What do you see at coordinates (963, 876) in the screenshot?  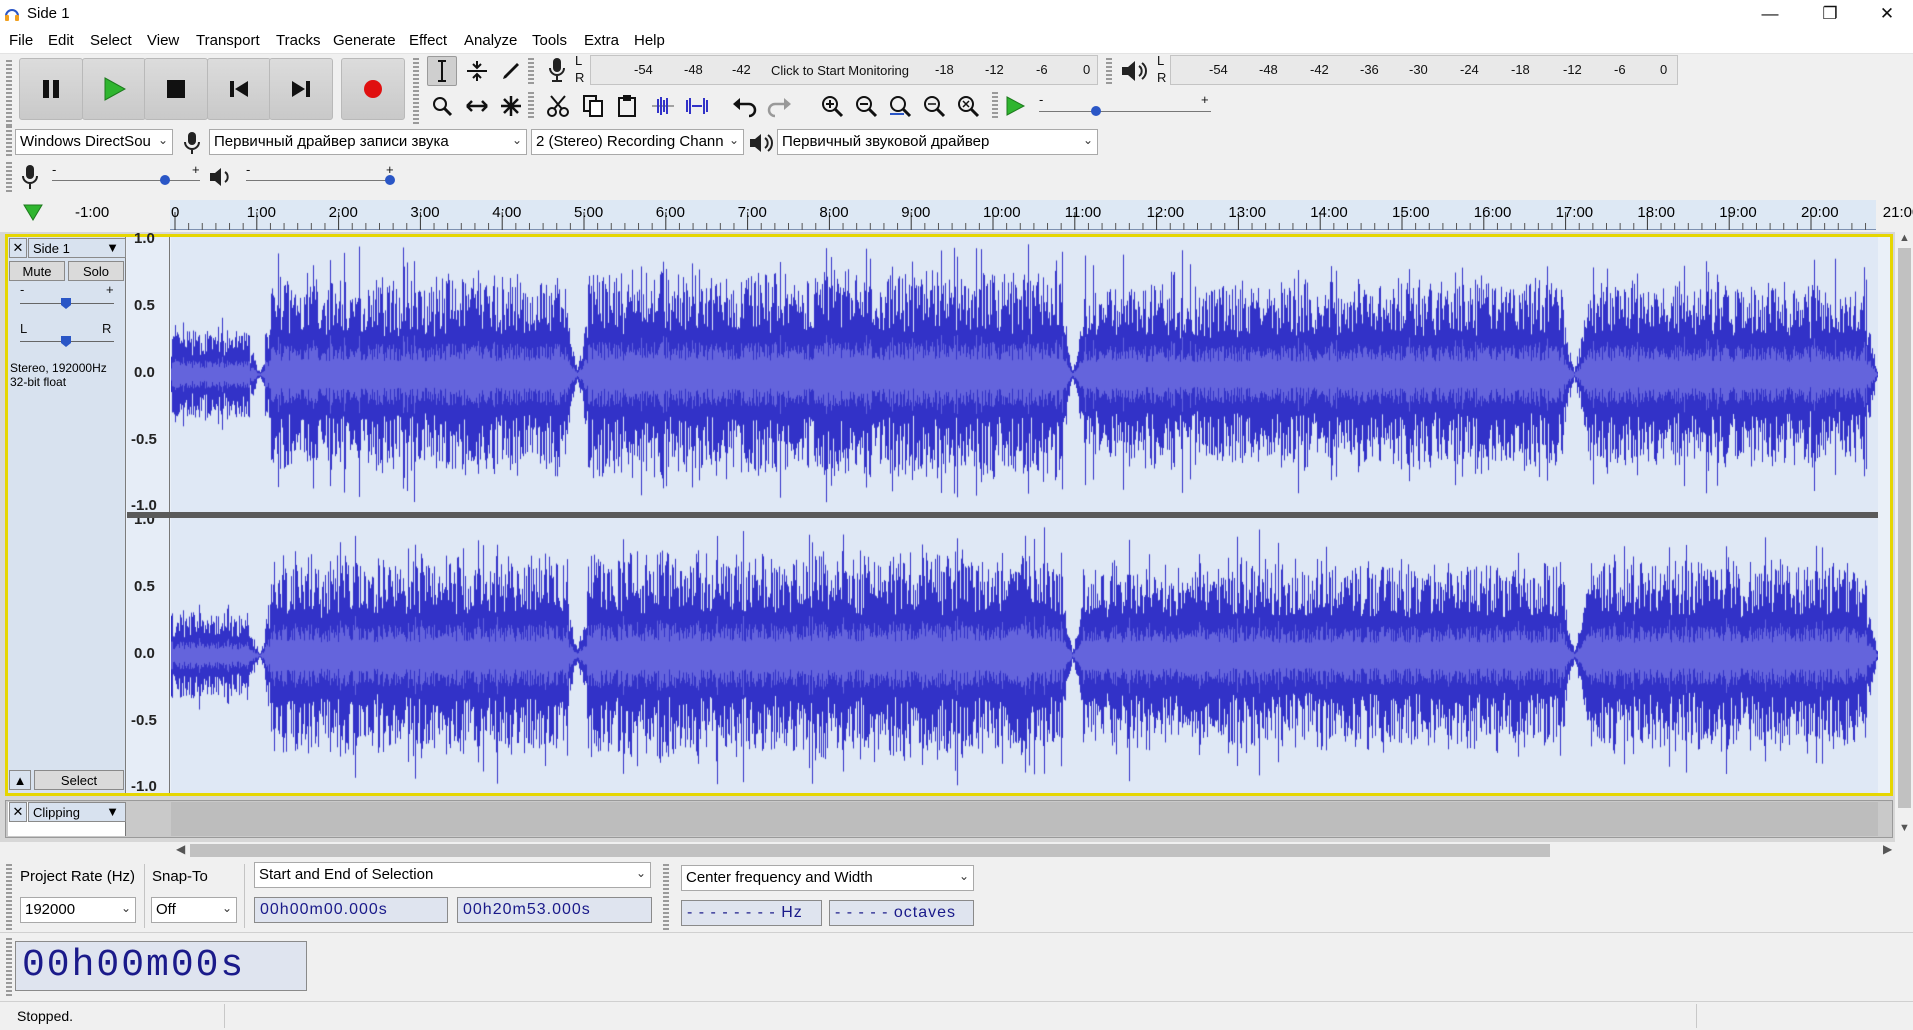 I see `chevron-down-icon: ⌄` at bounding box center [963, 876].